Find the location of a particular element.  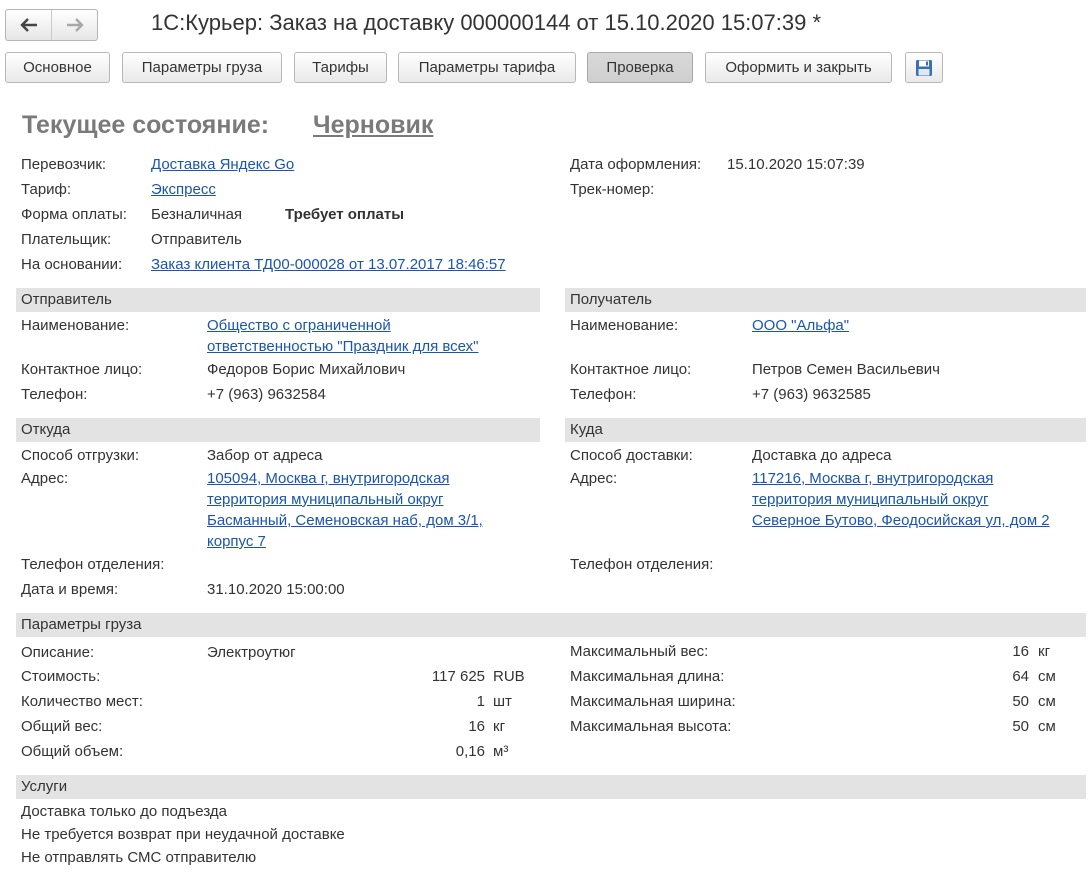

max-weight-value: 16 is located at coordinates (1020, 651).